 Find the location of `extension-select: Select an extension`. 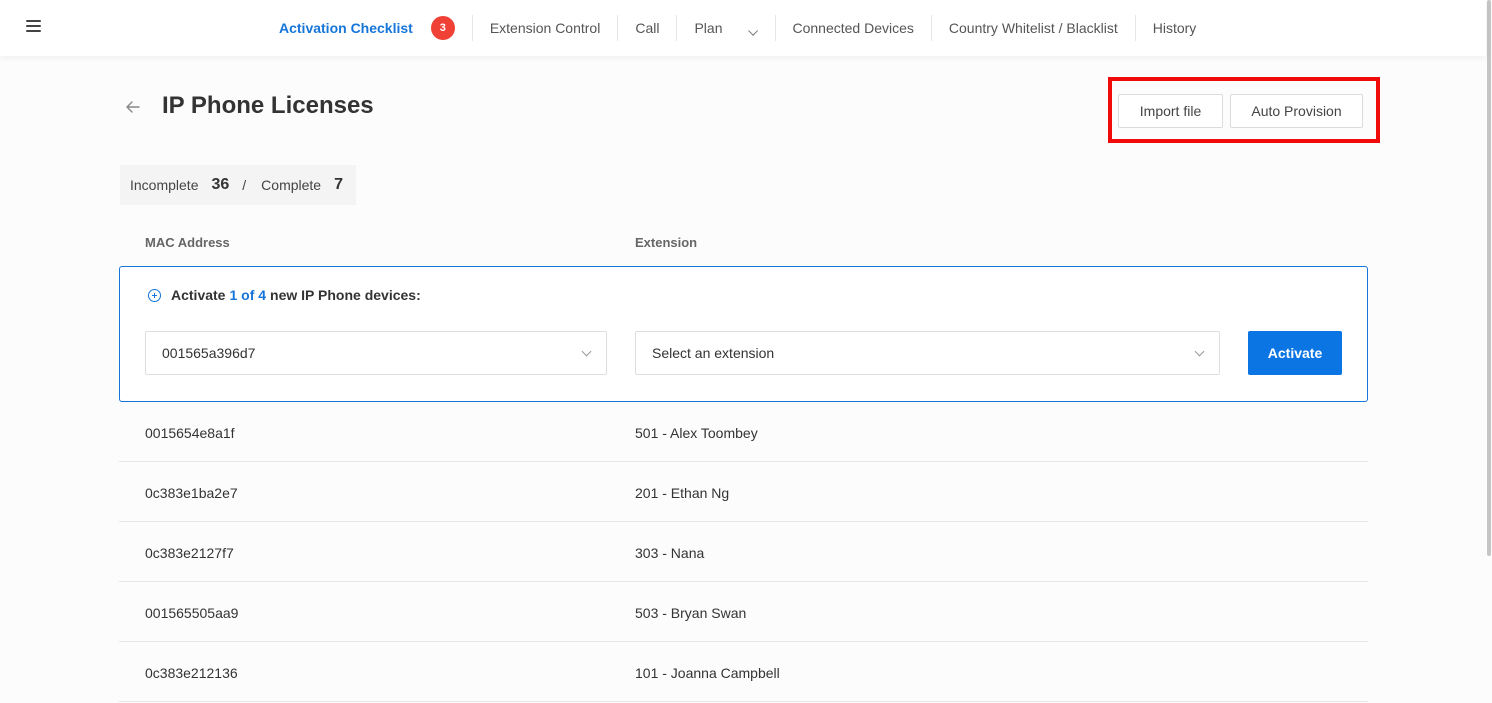

extension-select: Select an extension is located at coordinates (927, 353).